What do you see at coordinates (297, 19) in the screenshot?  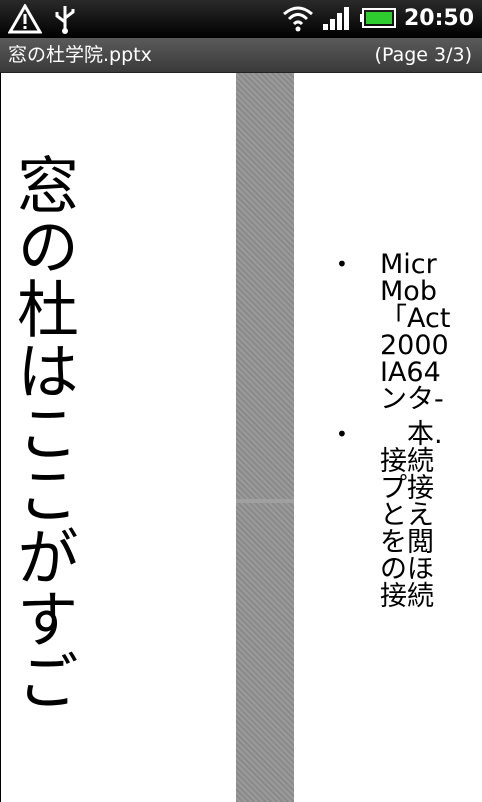 I see `wifi-icon` at bounding box center [297, 19].